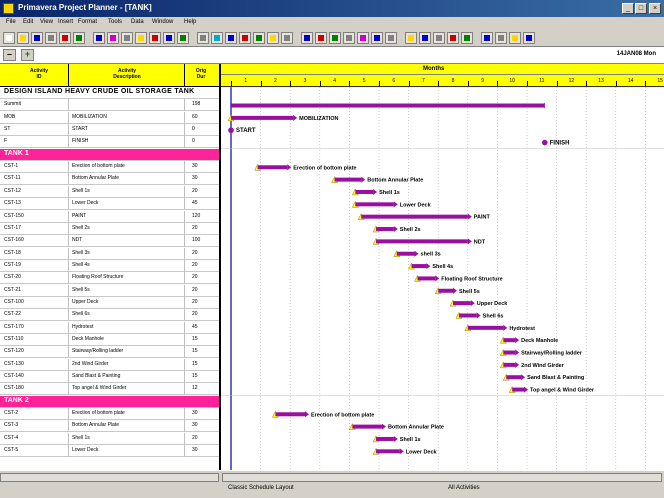 The height and width of the screenshot is (498, 664). I want to click on activity-row: CST-17 Shell 2s 20, so click(109, 228).